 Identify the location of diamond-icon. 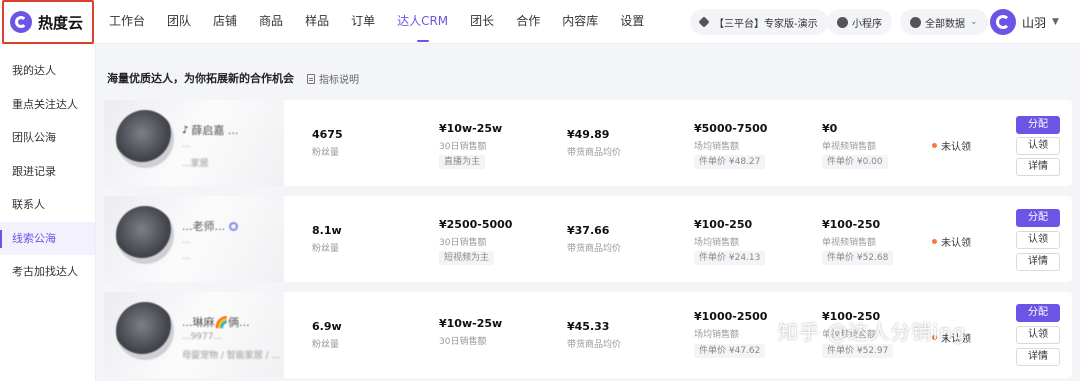
(704, 22).